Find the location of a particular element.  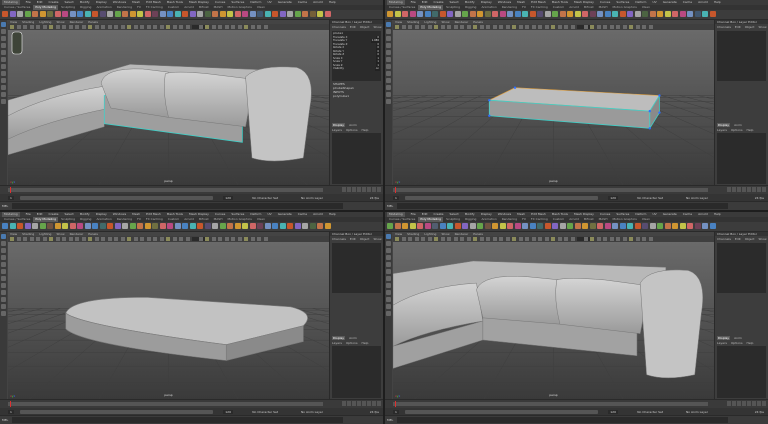

layer-tab-display: Display is located at coordinates (339, 124).